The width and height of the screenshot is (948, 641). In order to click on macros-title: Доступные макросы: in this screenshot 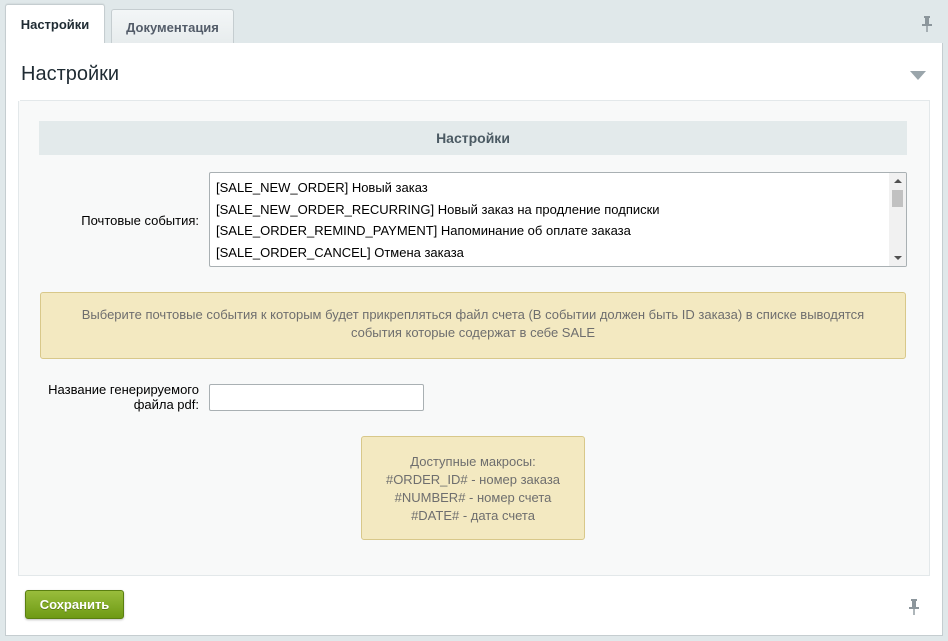, I will do `click(473, 461)`.